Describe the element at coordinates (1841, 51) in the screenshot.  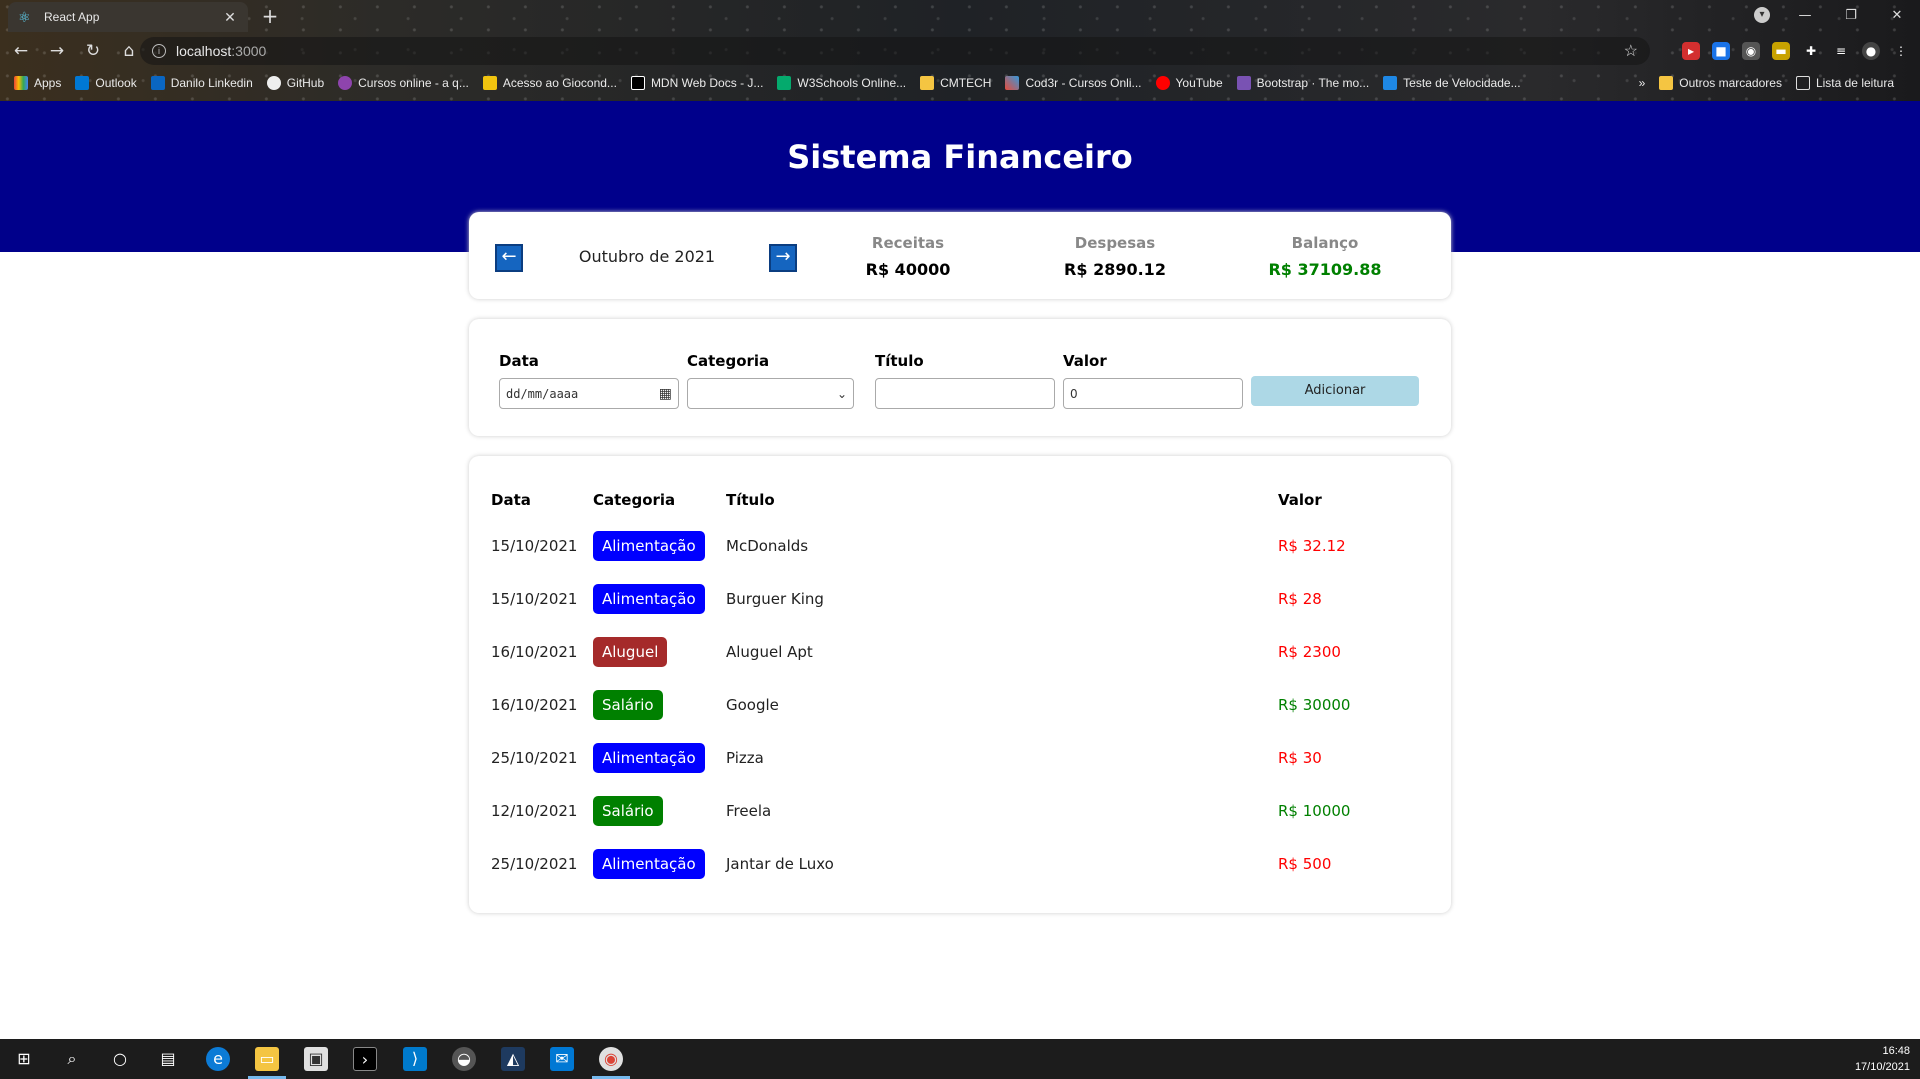
I see `reading-list-icon: ≡` at that location.